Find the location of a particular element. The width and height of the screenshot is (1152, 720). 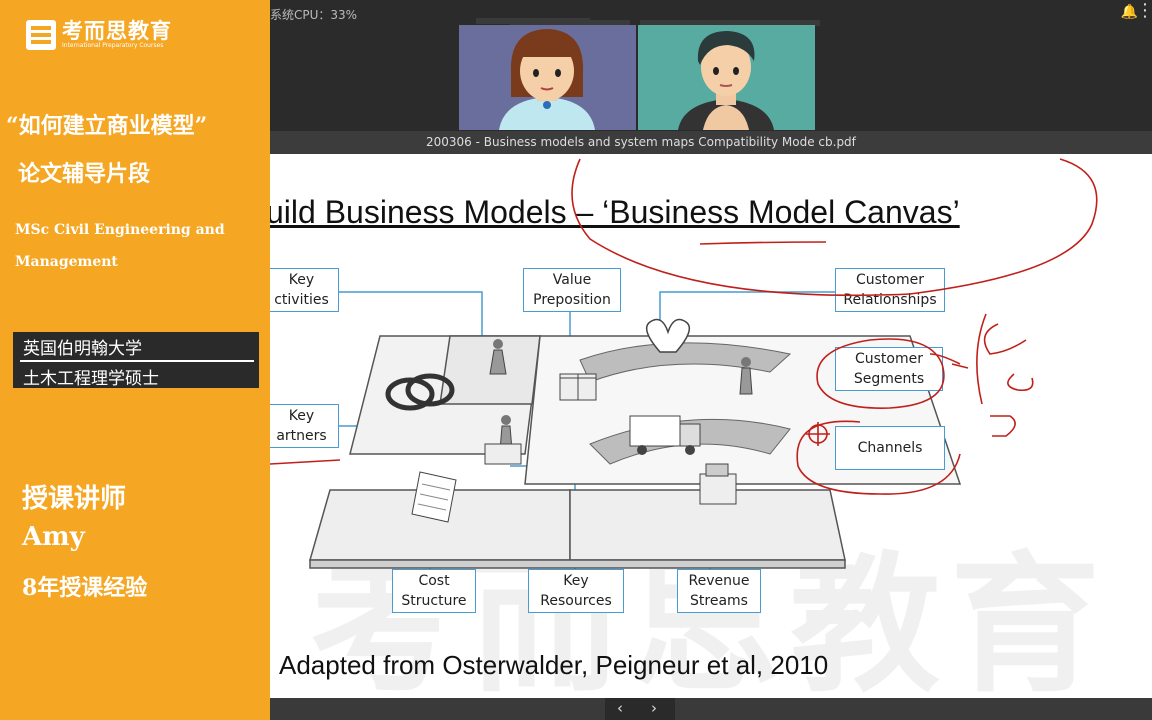

label-revenue-streams: Revenue Streams is located at coordinates (719, 591).